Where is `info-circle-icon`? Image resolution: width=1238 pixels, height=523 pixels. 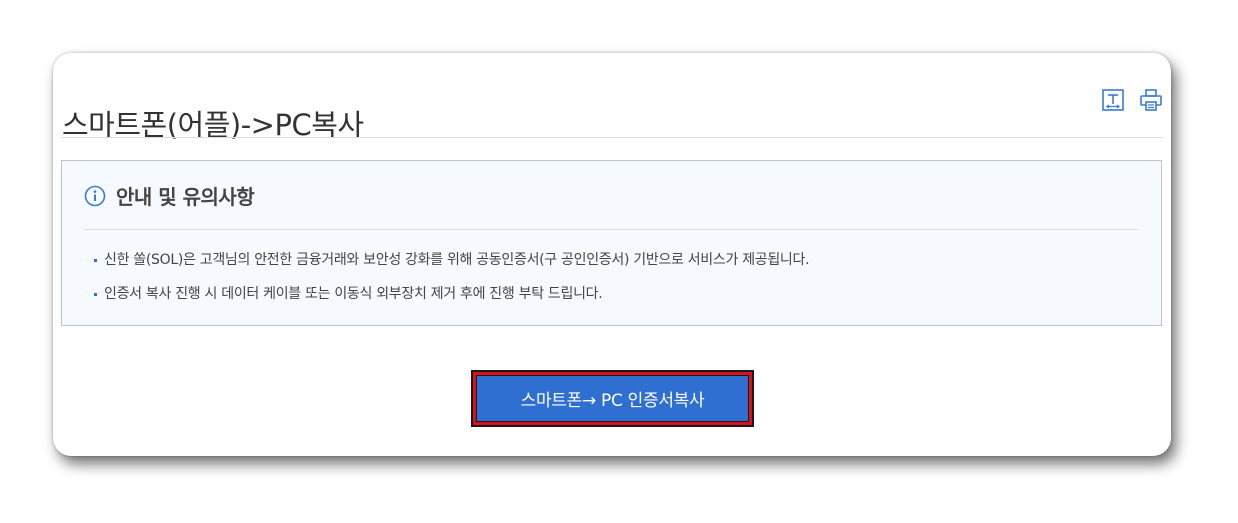 info-circle-icon is located at coordinates (95, 195).